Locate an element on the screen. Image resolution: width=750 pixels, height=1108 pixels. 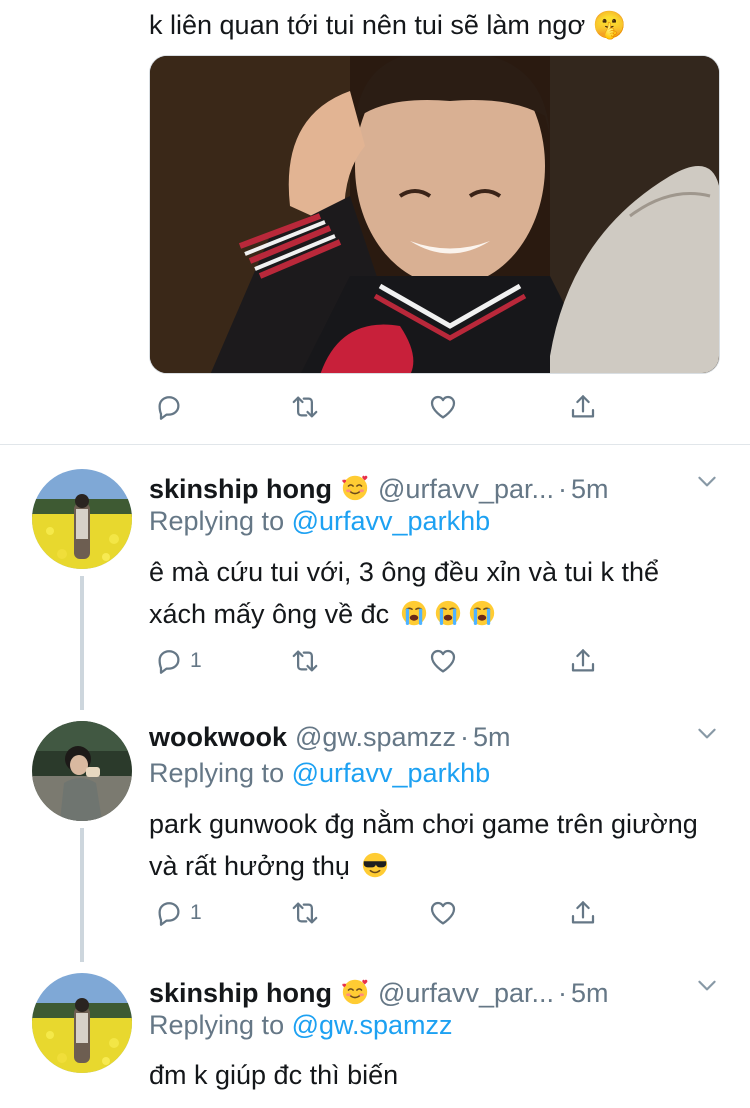
tweet-header: wookwook @gw.spamzz · 5m is located at coordinates (330, 737).